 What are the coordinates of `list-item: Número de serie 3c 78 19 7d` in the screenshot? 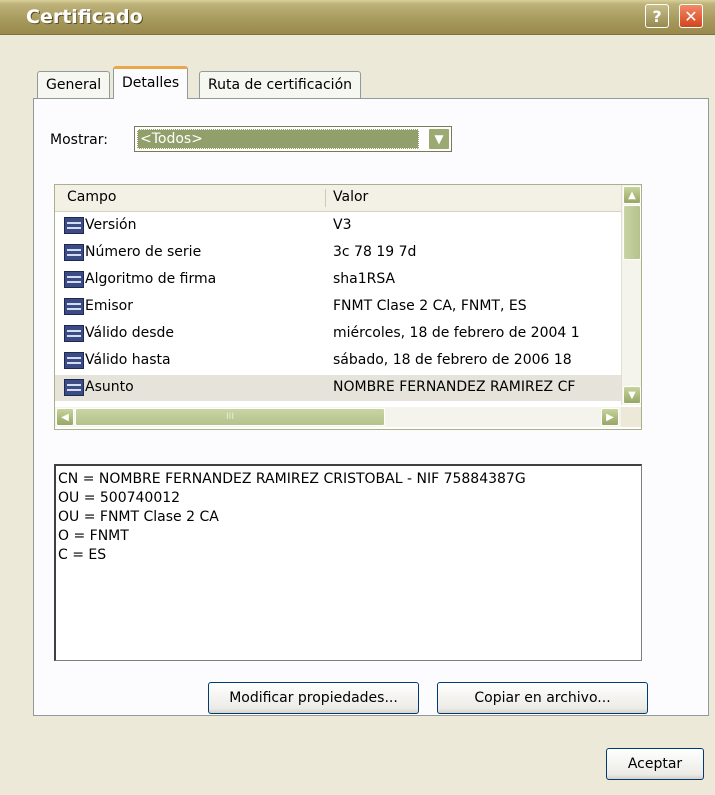 It's located at (338, 253).